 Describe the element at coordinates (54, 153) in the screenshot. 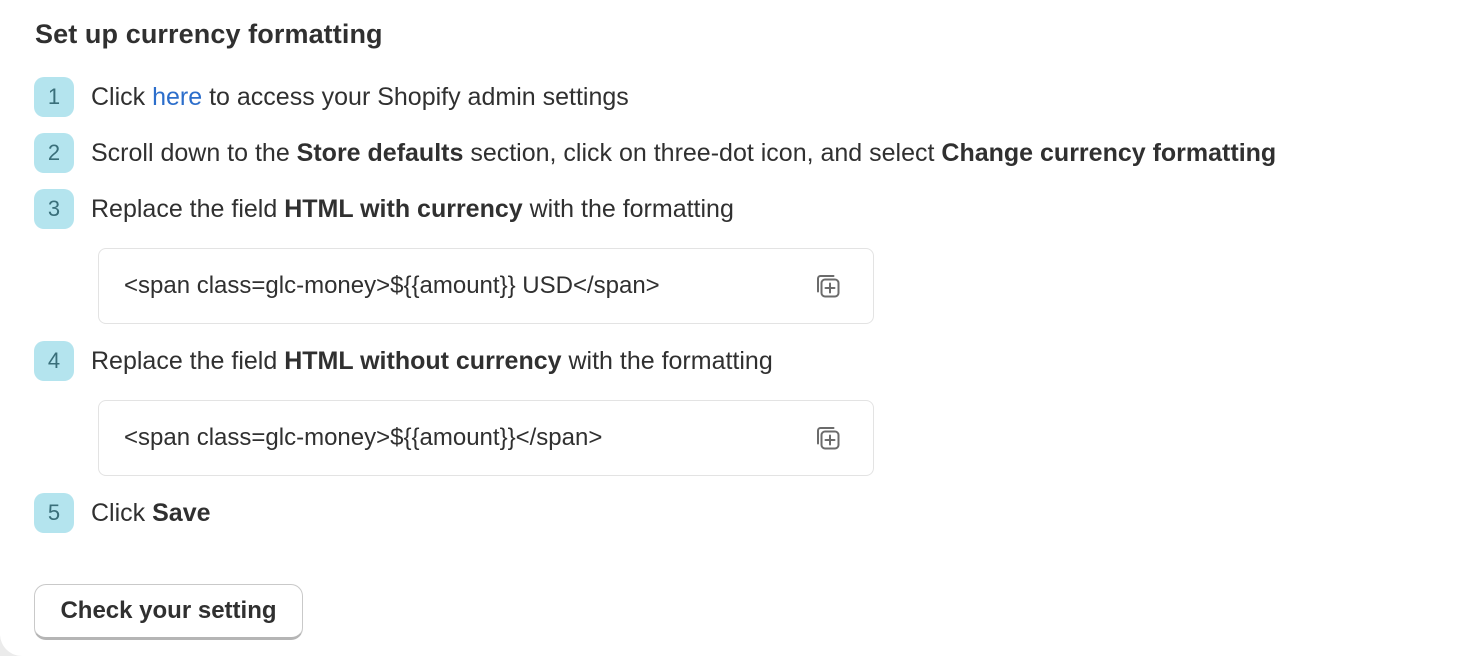

I see `step-number-badge: 2` at that location.